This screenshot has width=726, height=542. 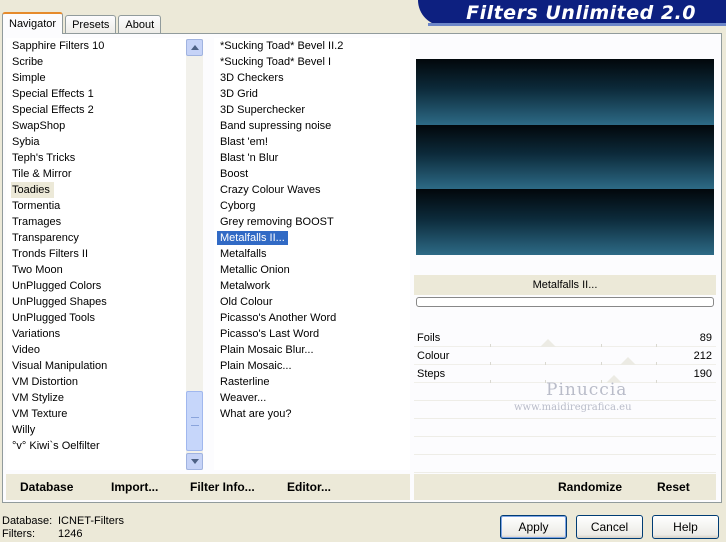 I want to click on category-item: Video, so click(x=104, y=350).